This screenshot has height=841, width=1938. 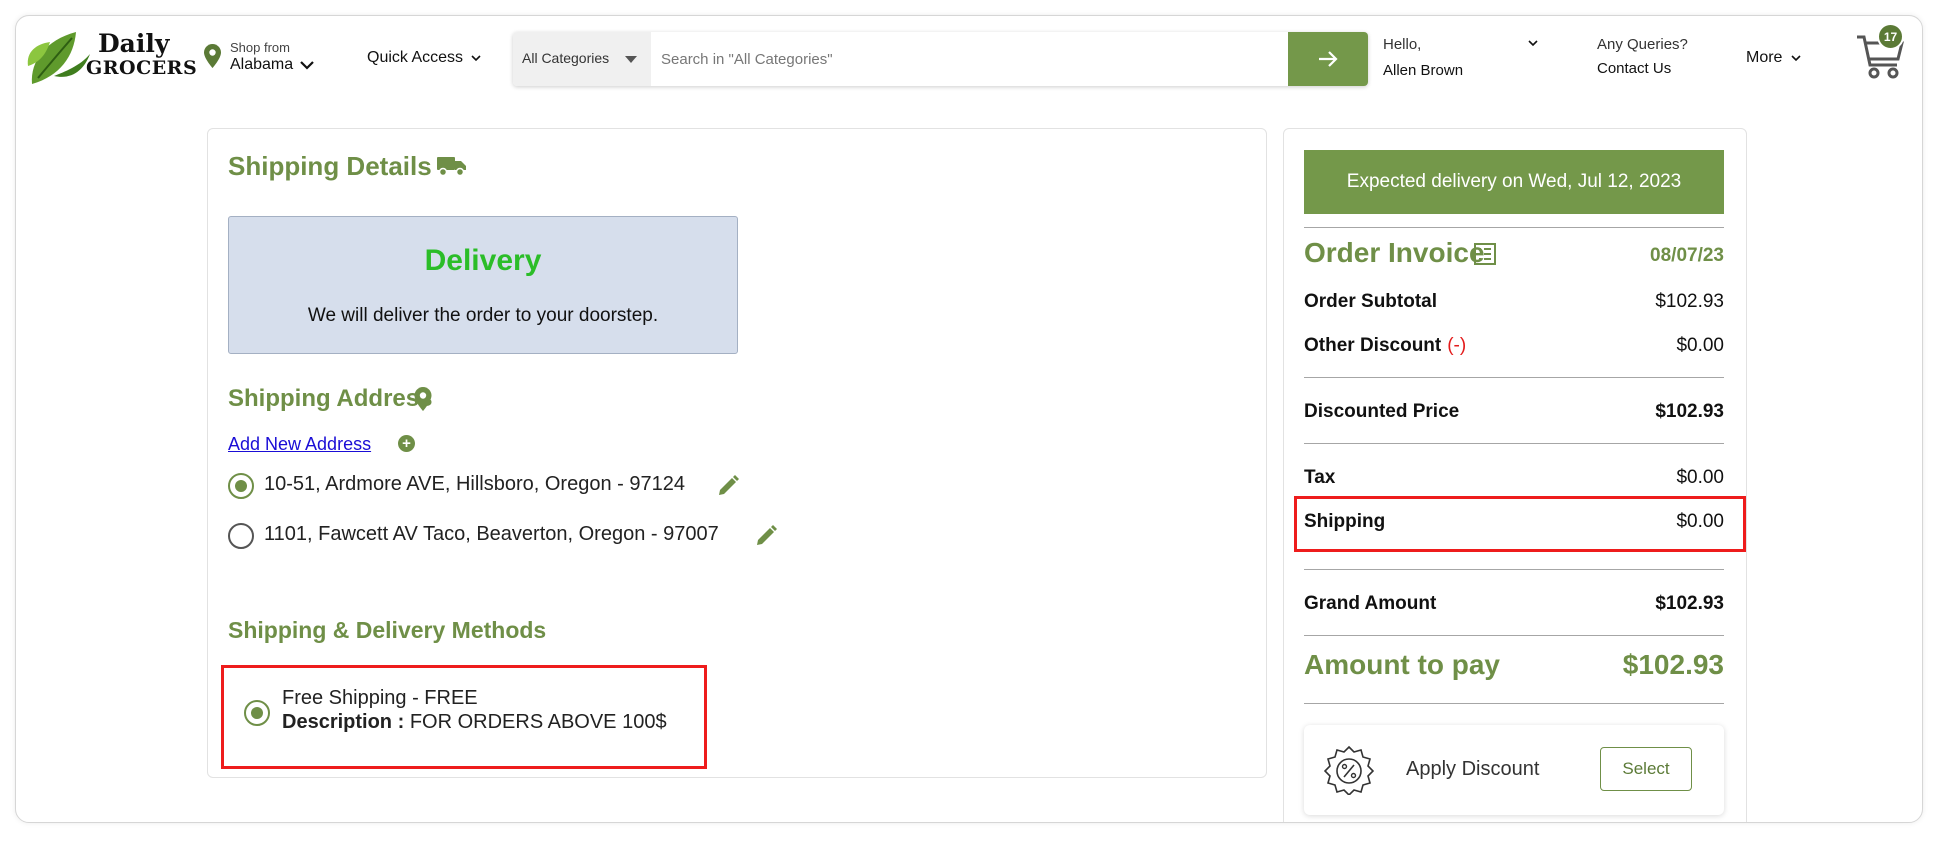 I want to click on other-discount-value: $0.00, so click(x=1700, y=345).